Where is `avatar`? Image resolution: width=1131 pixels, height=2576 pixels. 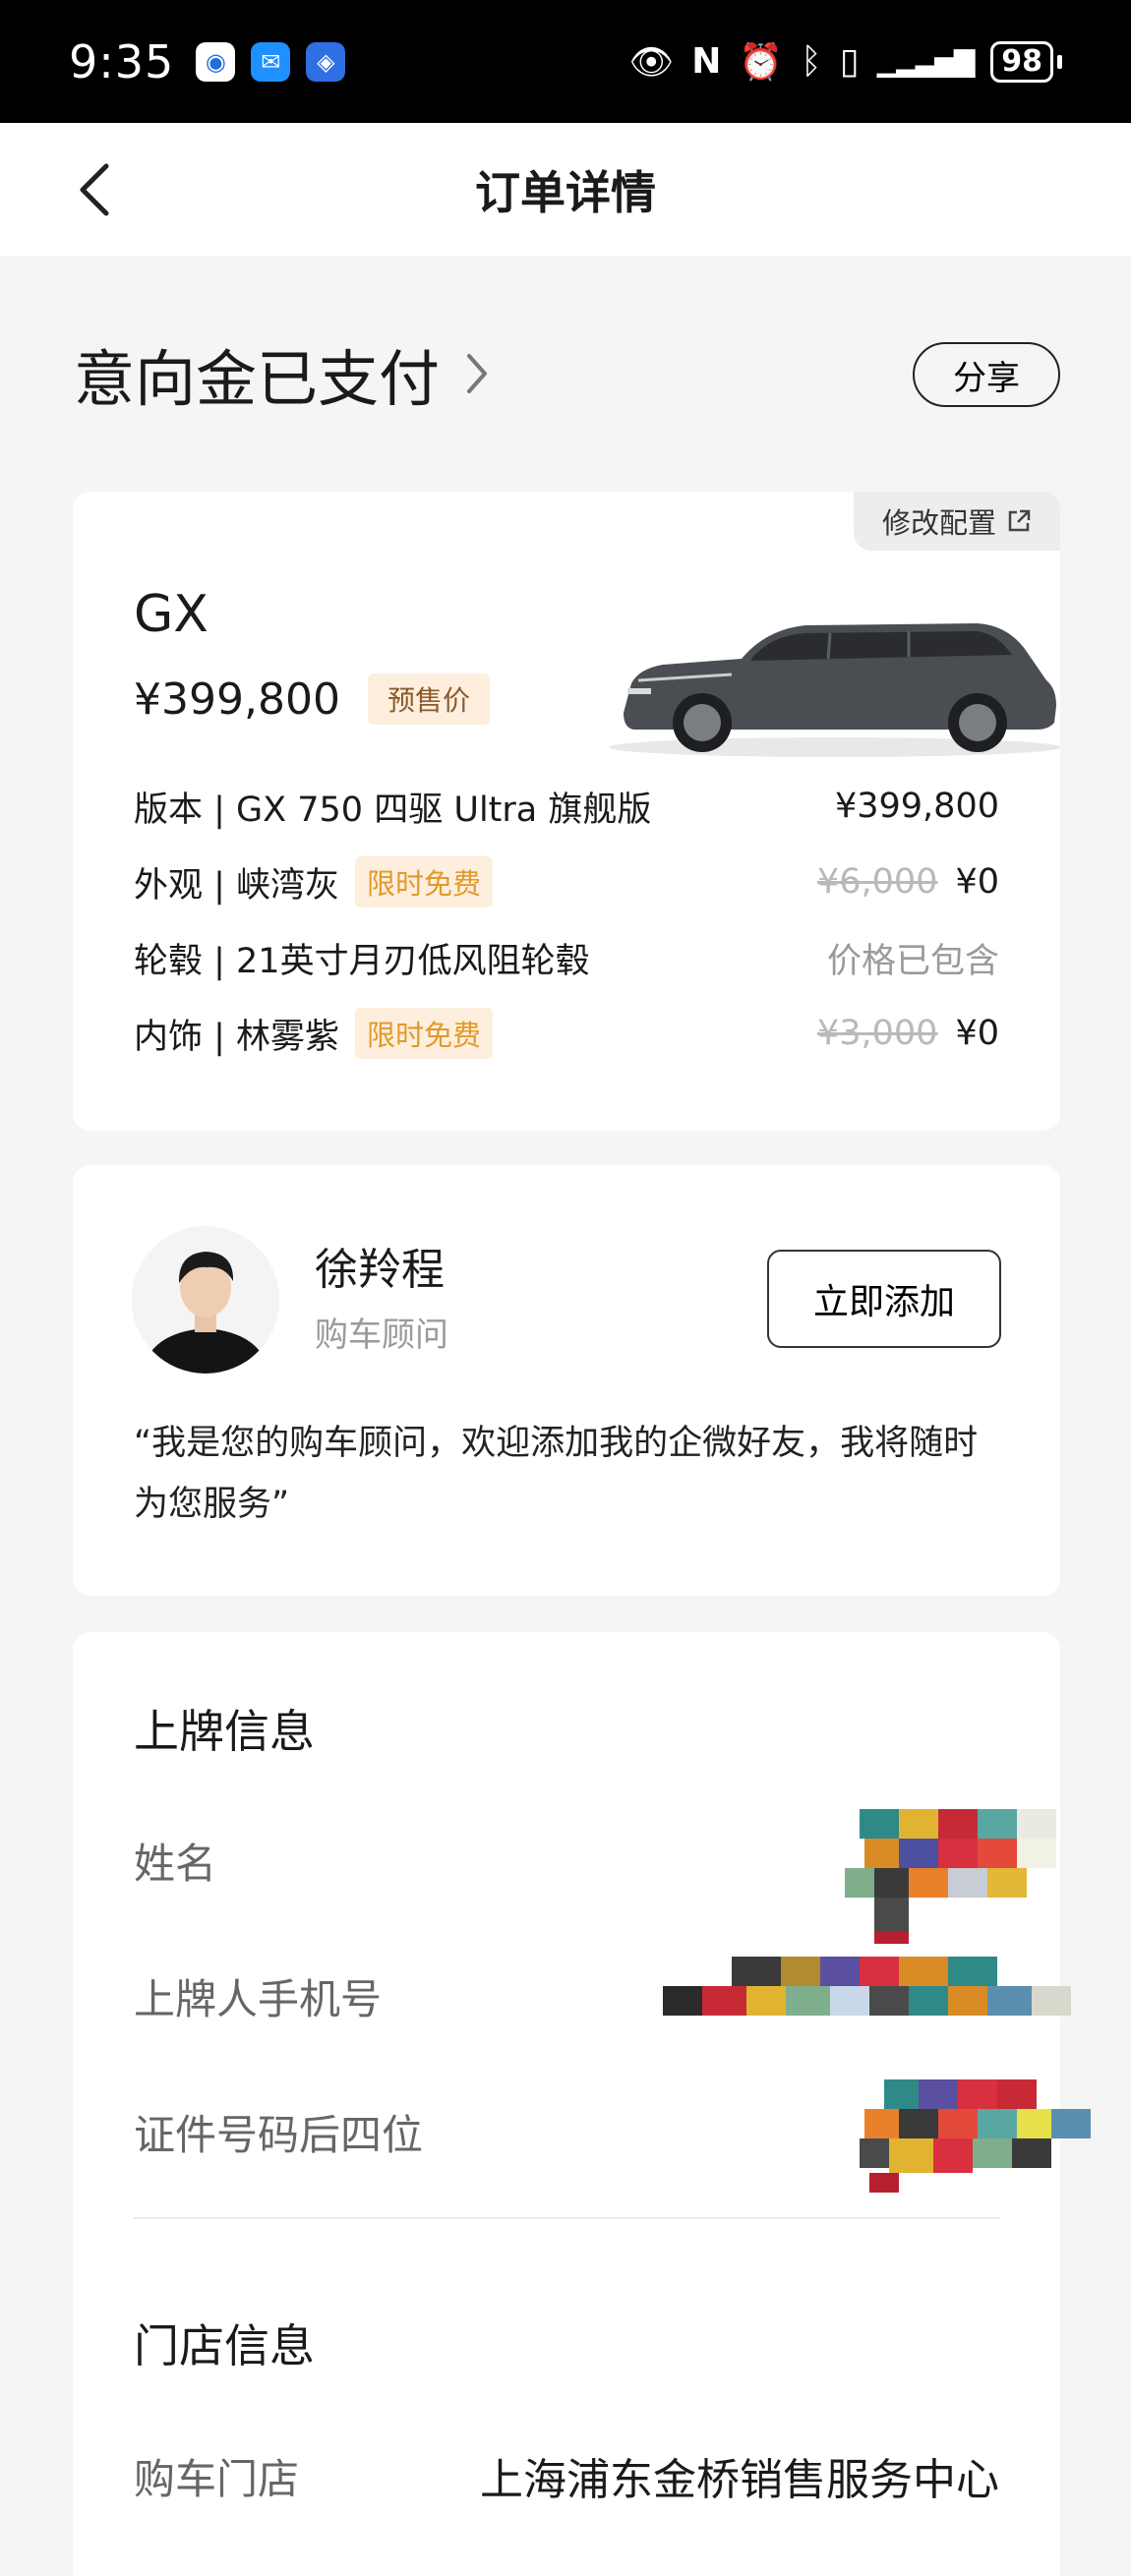 avatar is located at coordinates (205, 1300).